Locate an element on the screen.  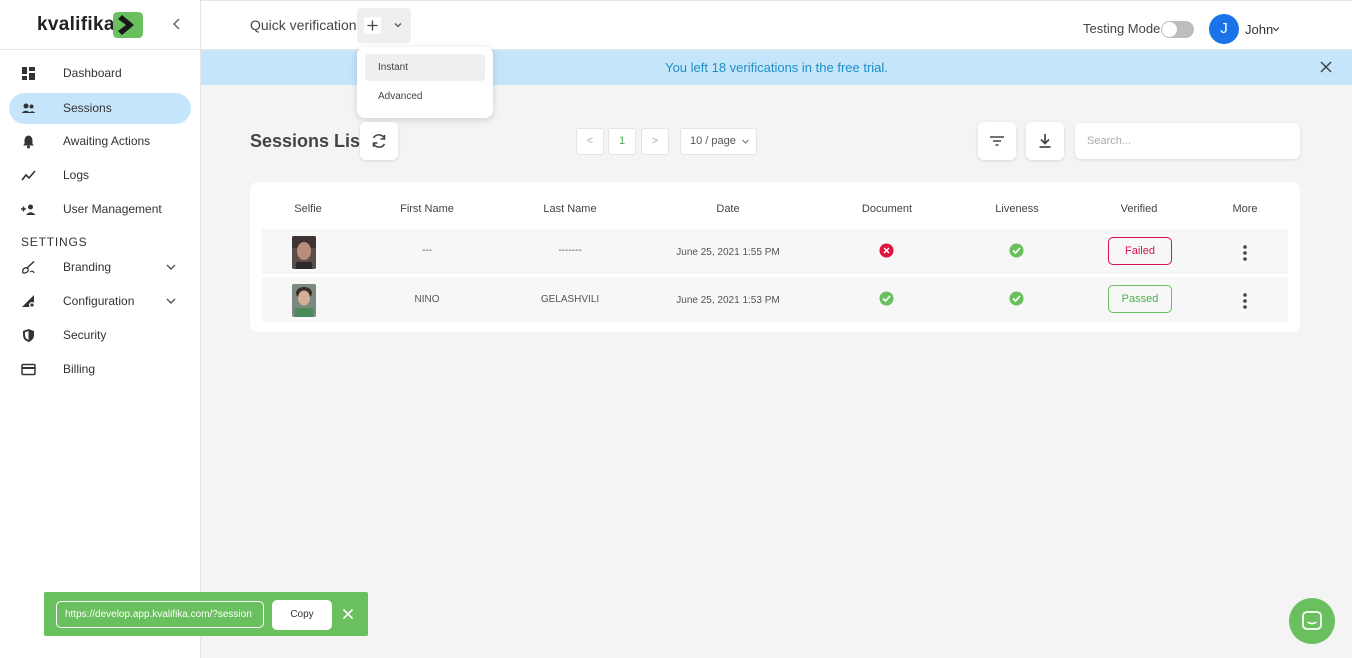
toggle-knob is located at coordinates (1169, 29).